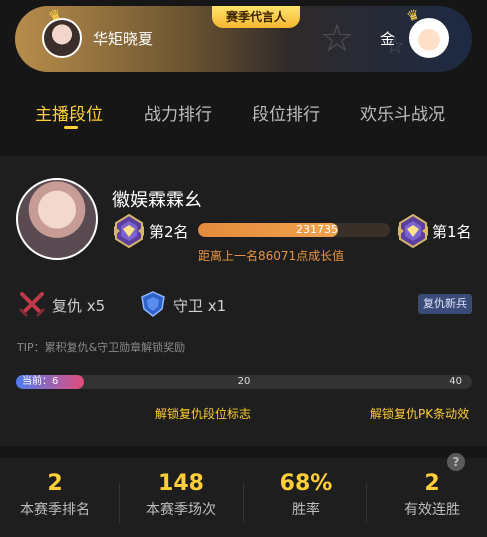 The height and width of the screenshot is (537, 487). I want to click on score-value: 231735, so click(317, 229).